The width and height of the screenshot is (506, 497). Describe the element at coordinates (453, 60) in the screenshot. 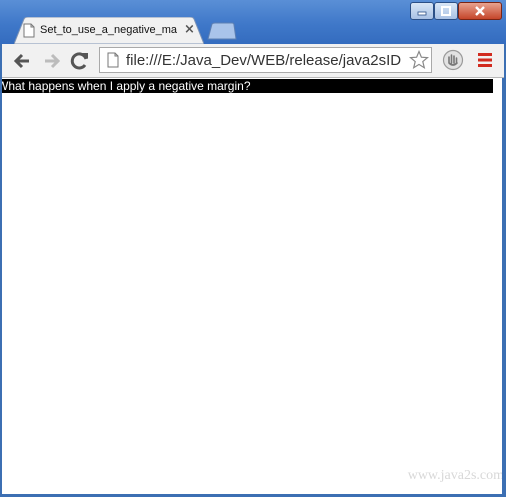

I see `extension-icon` at that location.